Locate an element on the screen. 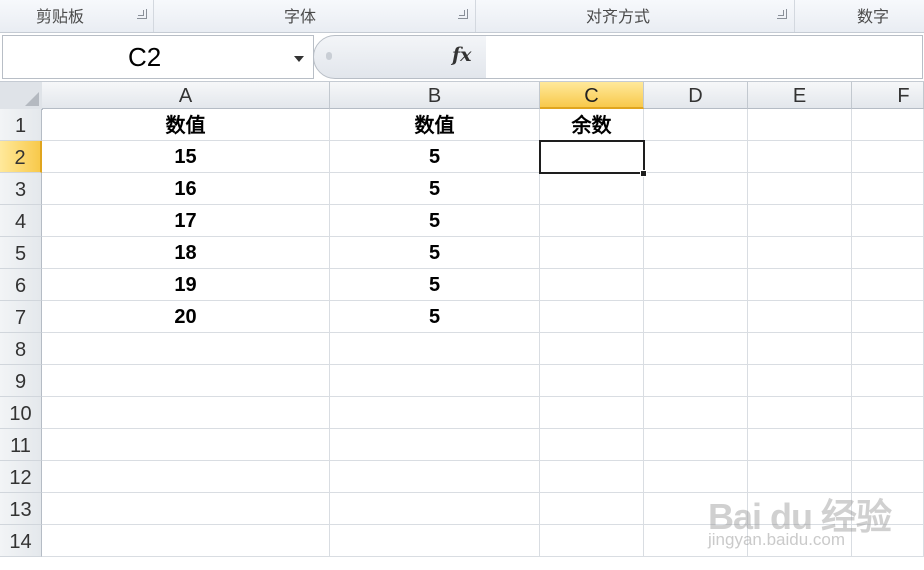 The width and height of the screenshot is (924, 570). cell-f6 is located at coordinates (888, 285).